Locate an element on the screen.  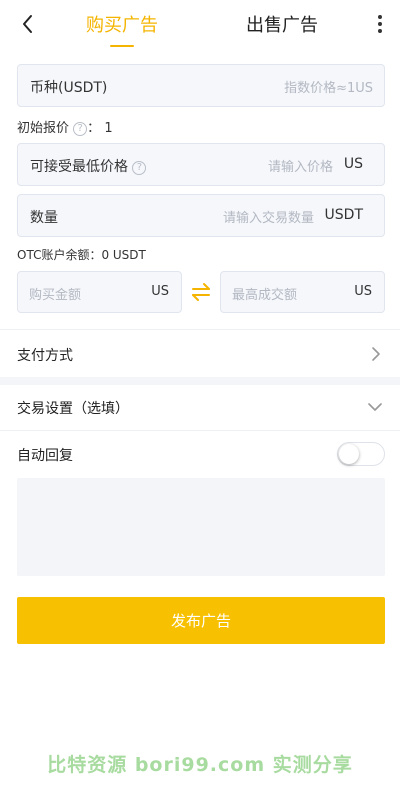
buy-amount-placeholder: 购买金额 is located at coordinates (55, 295).